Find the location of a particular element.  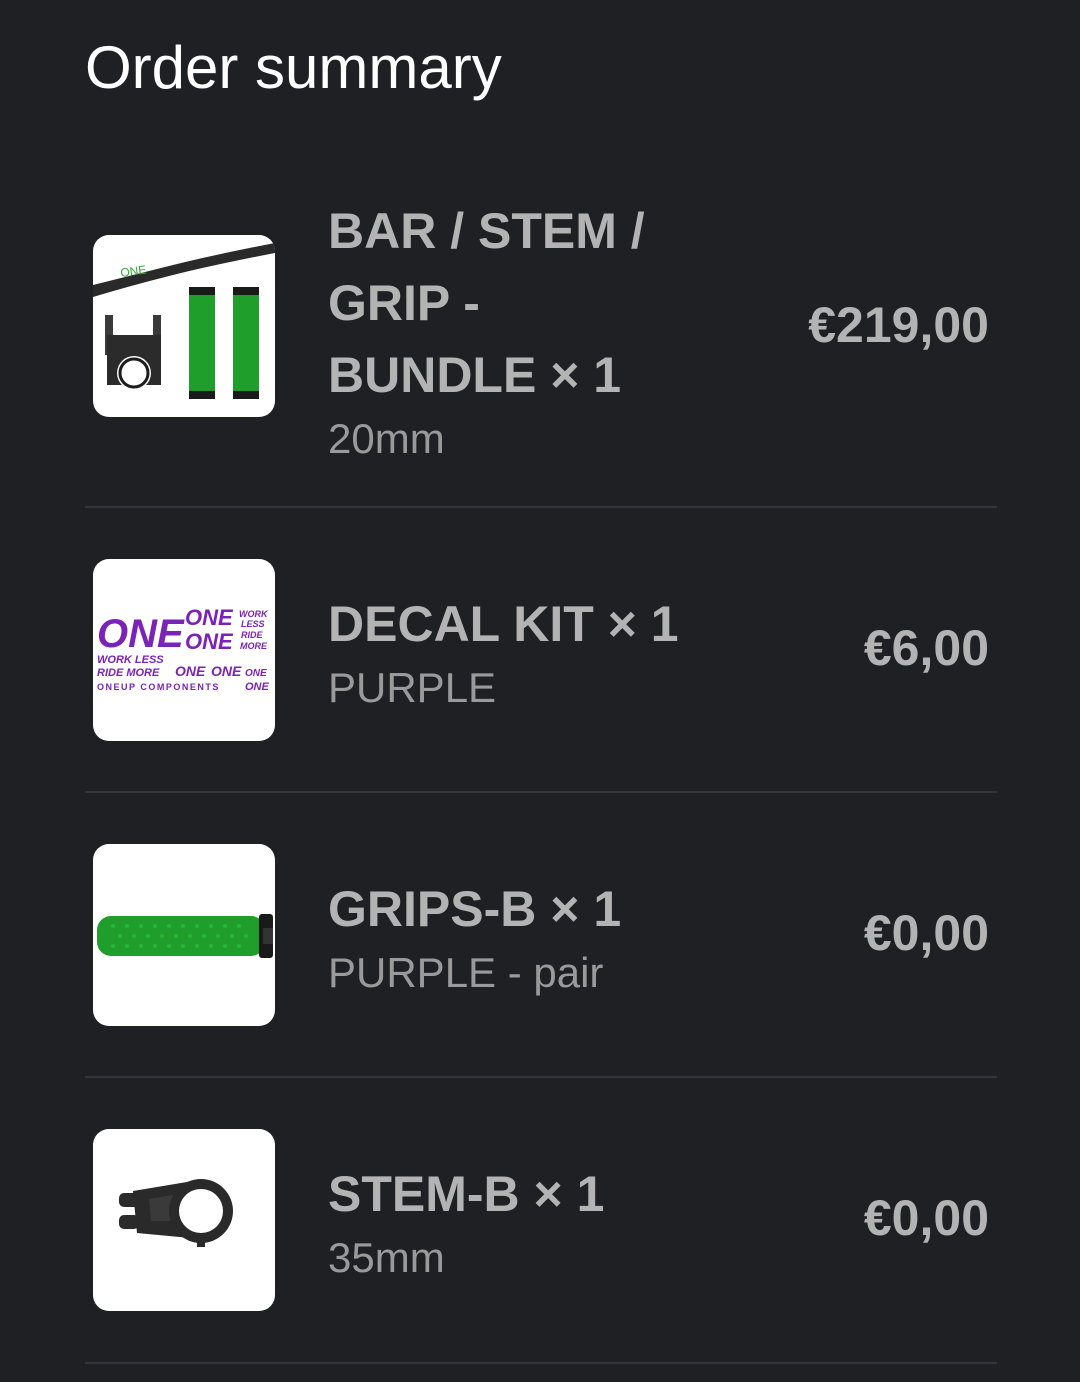

item-name: BAR / STEM / GRIP - BUNDLE × 1 is located at coordinates (486, 303).